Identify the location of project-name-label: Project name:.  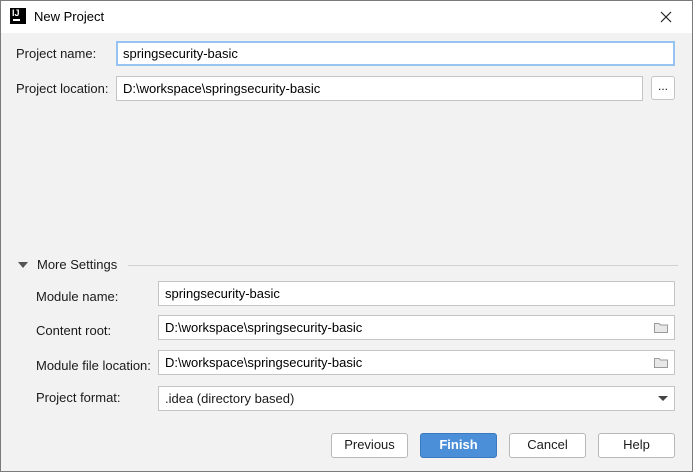
(56, 53).